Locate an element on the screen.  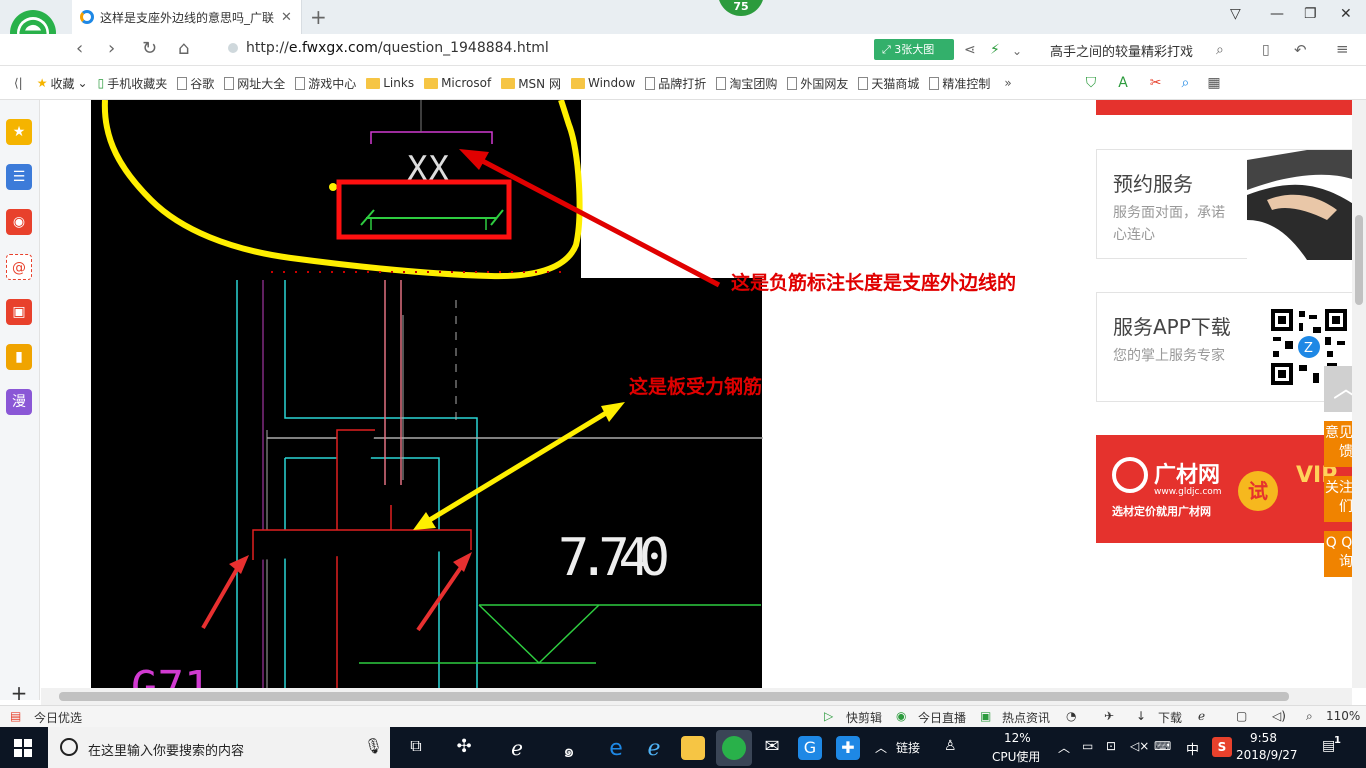
bookmark-item: 网址大全 is located at coordinates (254, 83).